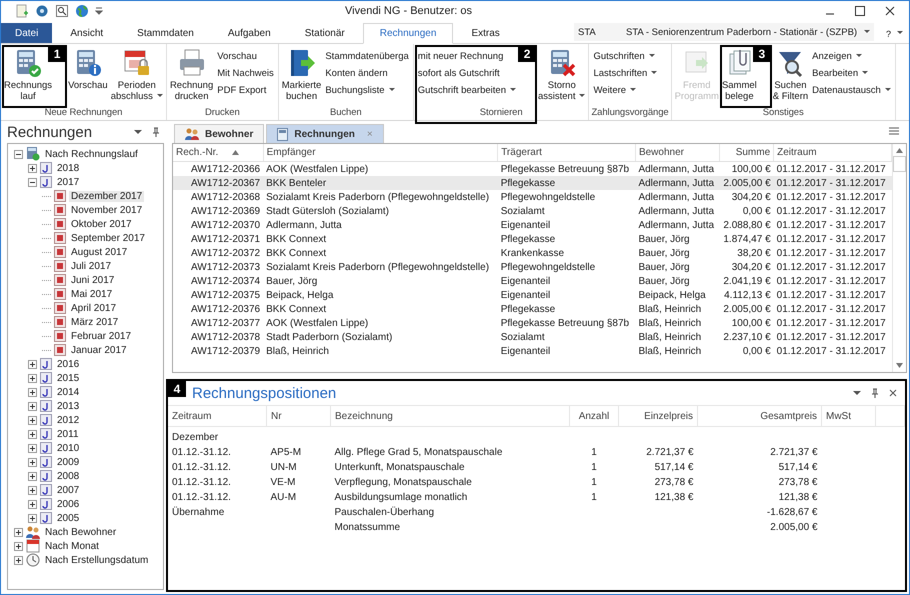 This screenshot has width=910, height=595. I want to click on tree-item: Juni 2017, so click(92, 280).